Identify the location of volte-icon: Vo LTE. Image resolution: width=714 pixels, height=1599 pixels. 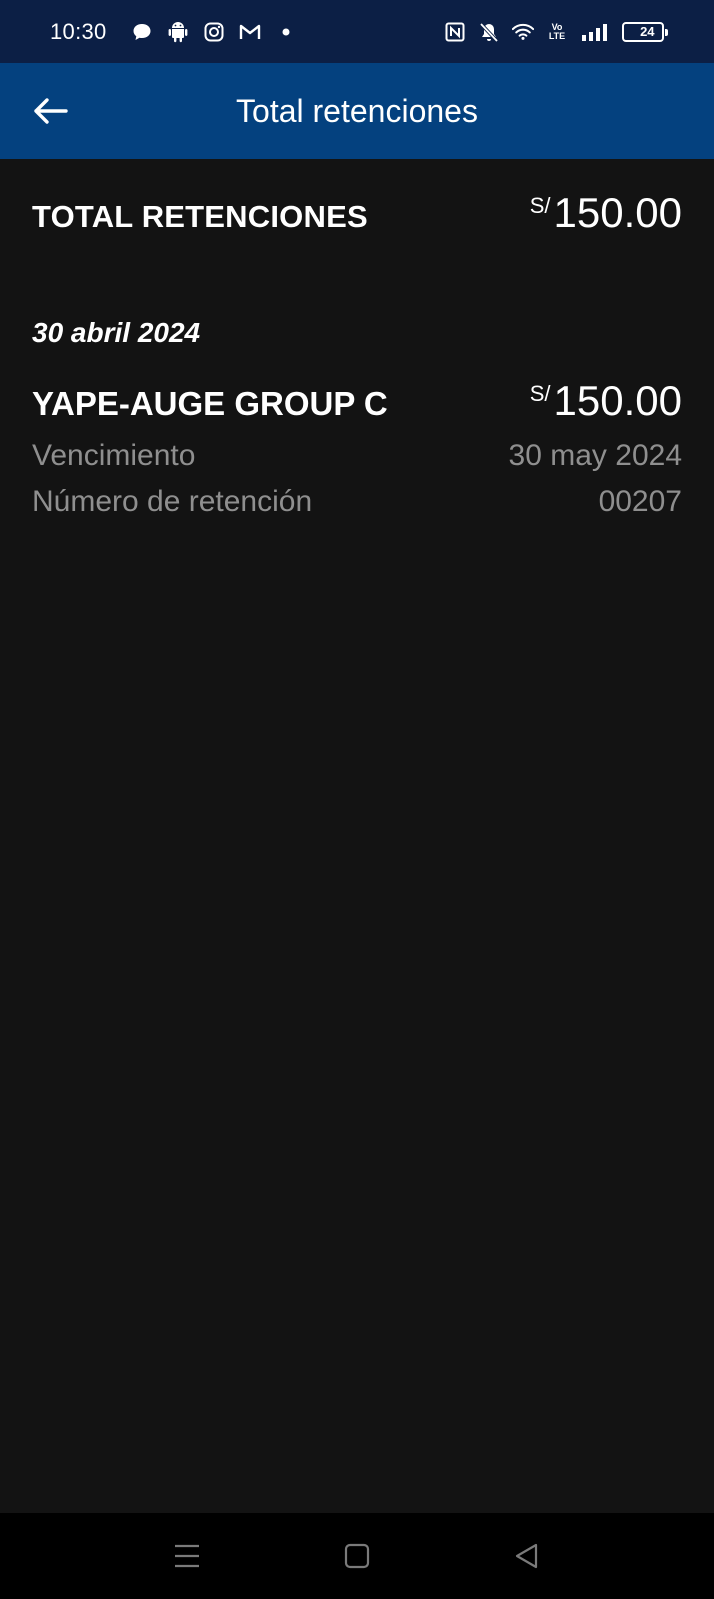
(557, 32).